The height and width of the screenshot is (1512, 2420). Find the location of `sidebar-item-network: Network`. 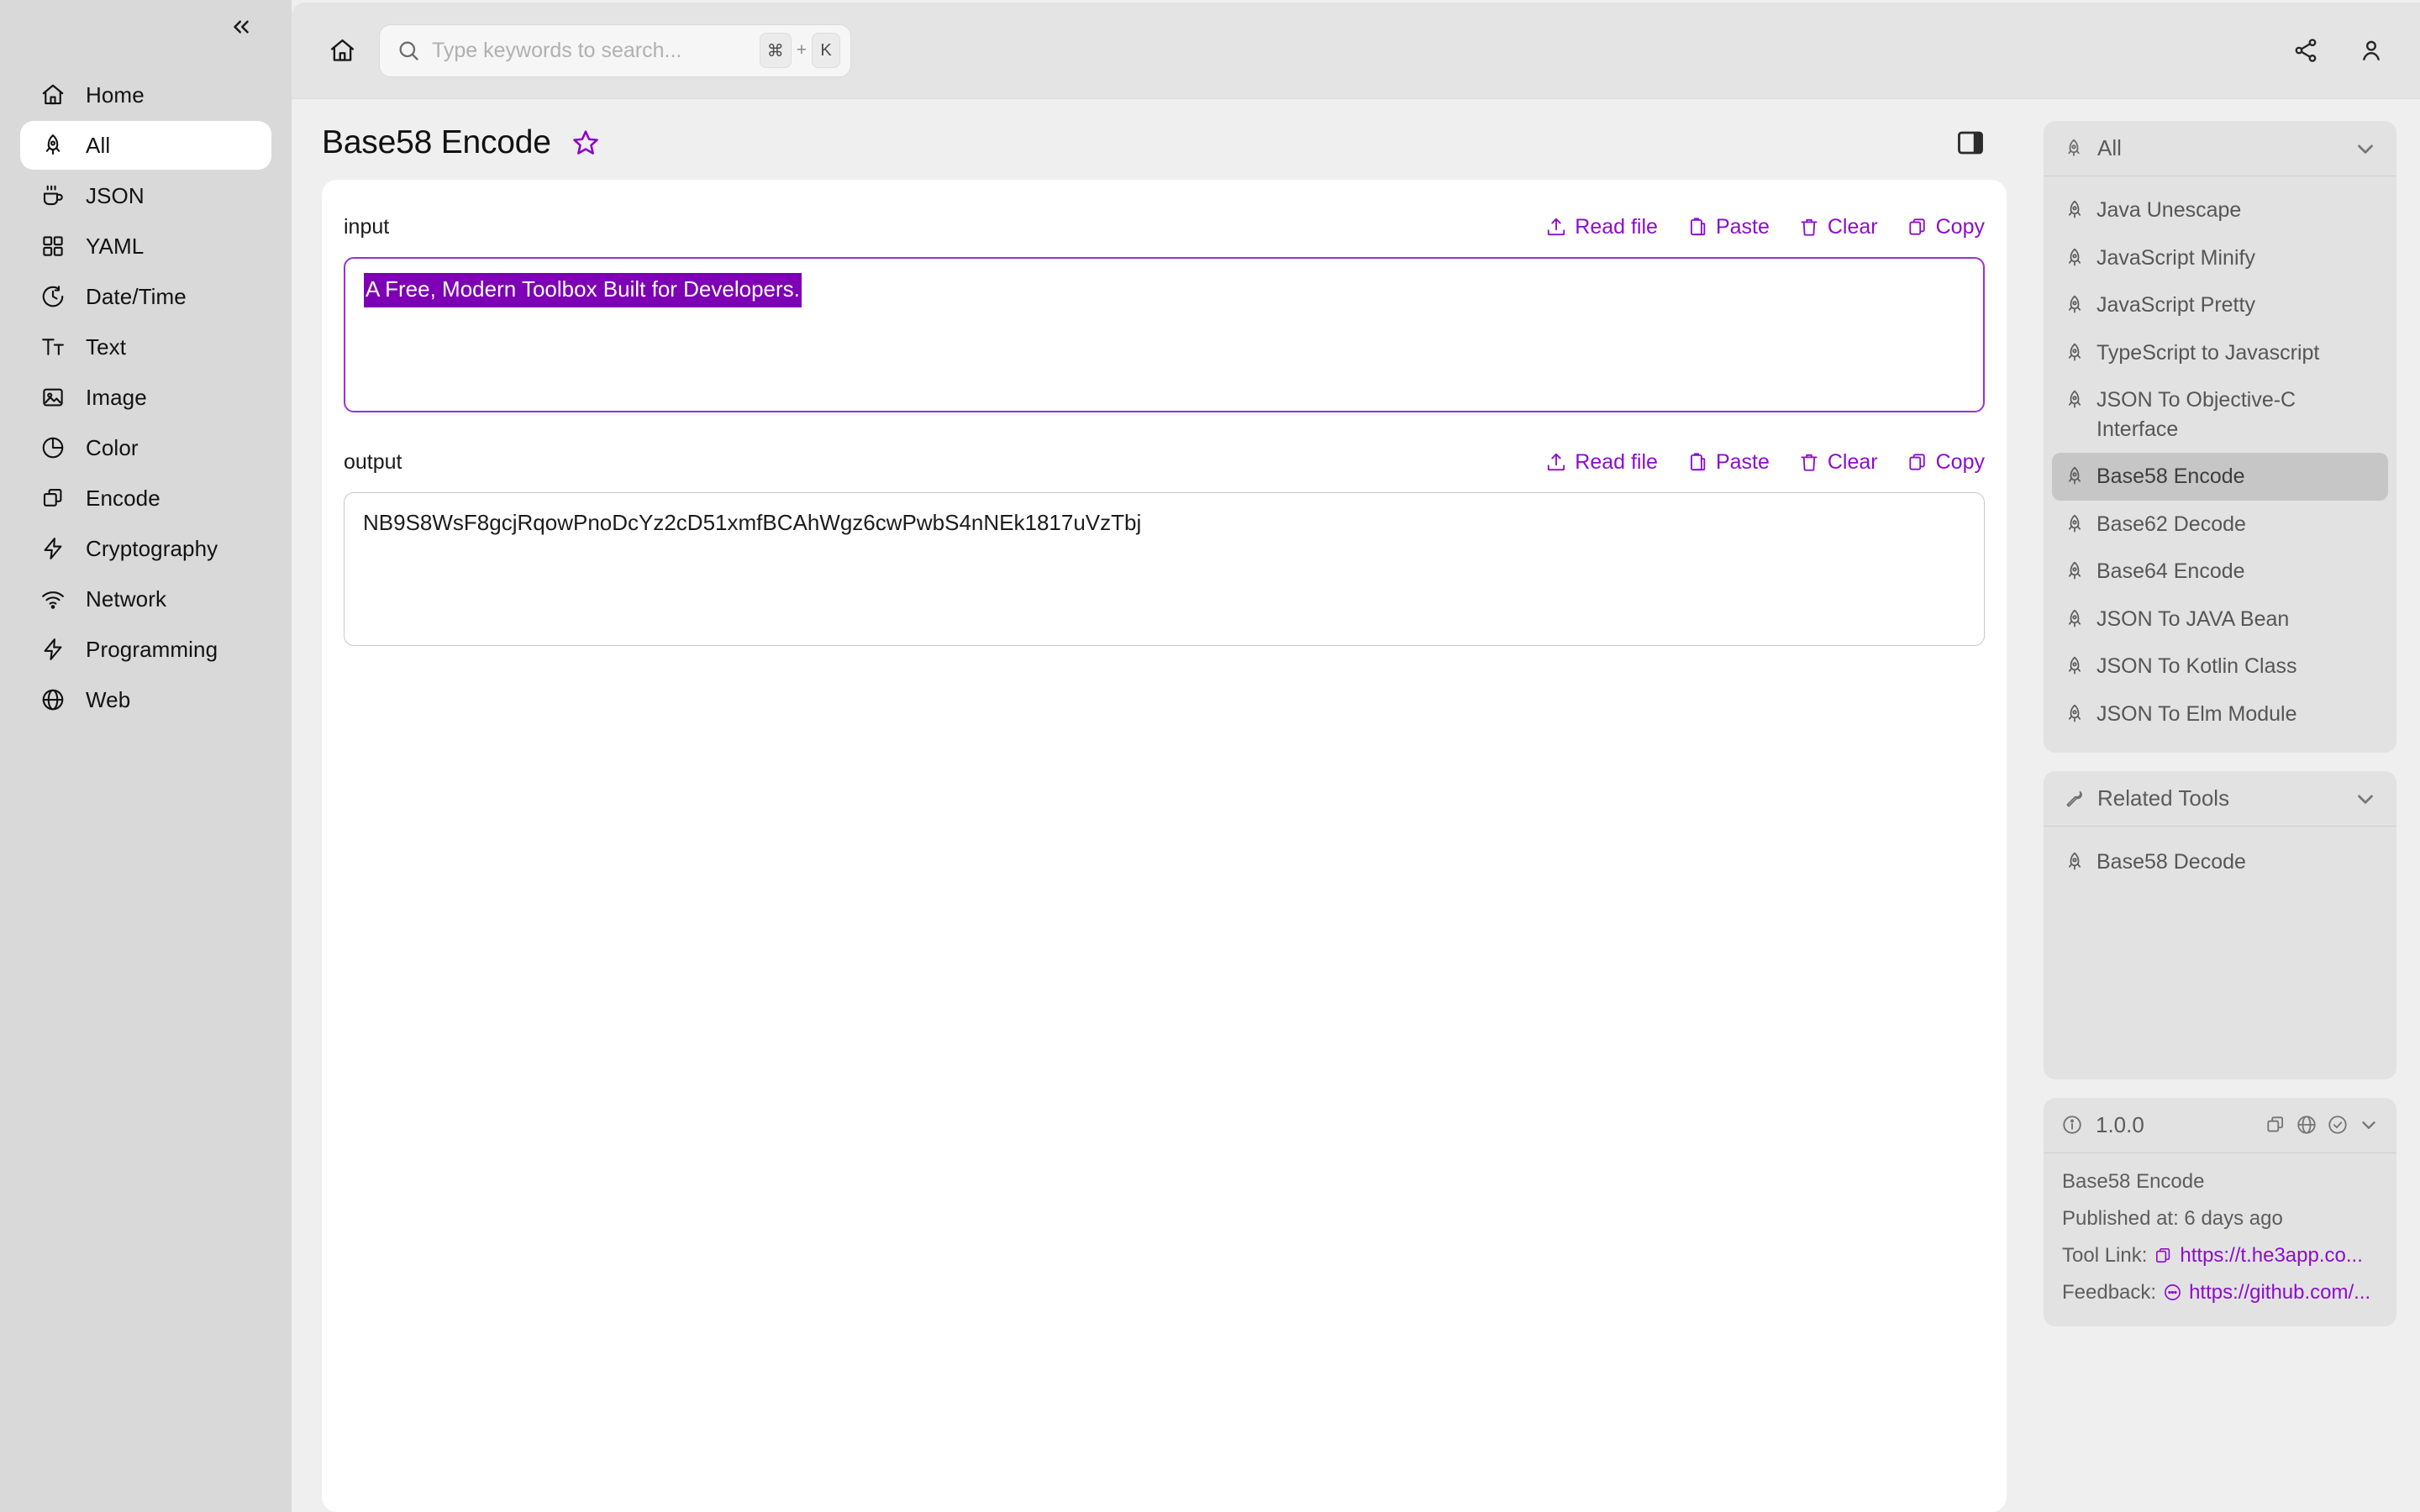

sidebar-item-network: Network is located at coordinates (146, 599).